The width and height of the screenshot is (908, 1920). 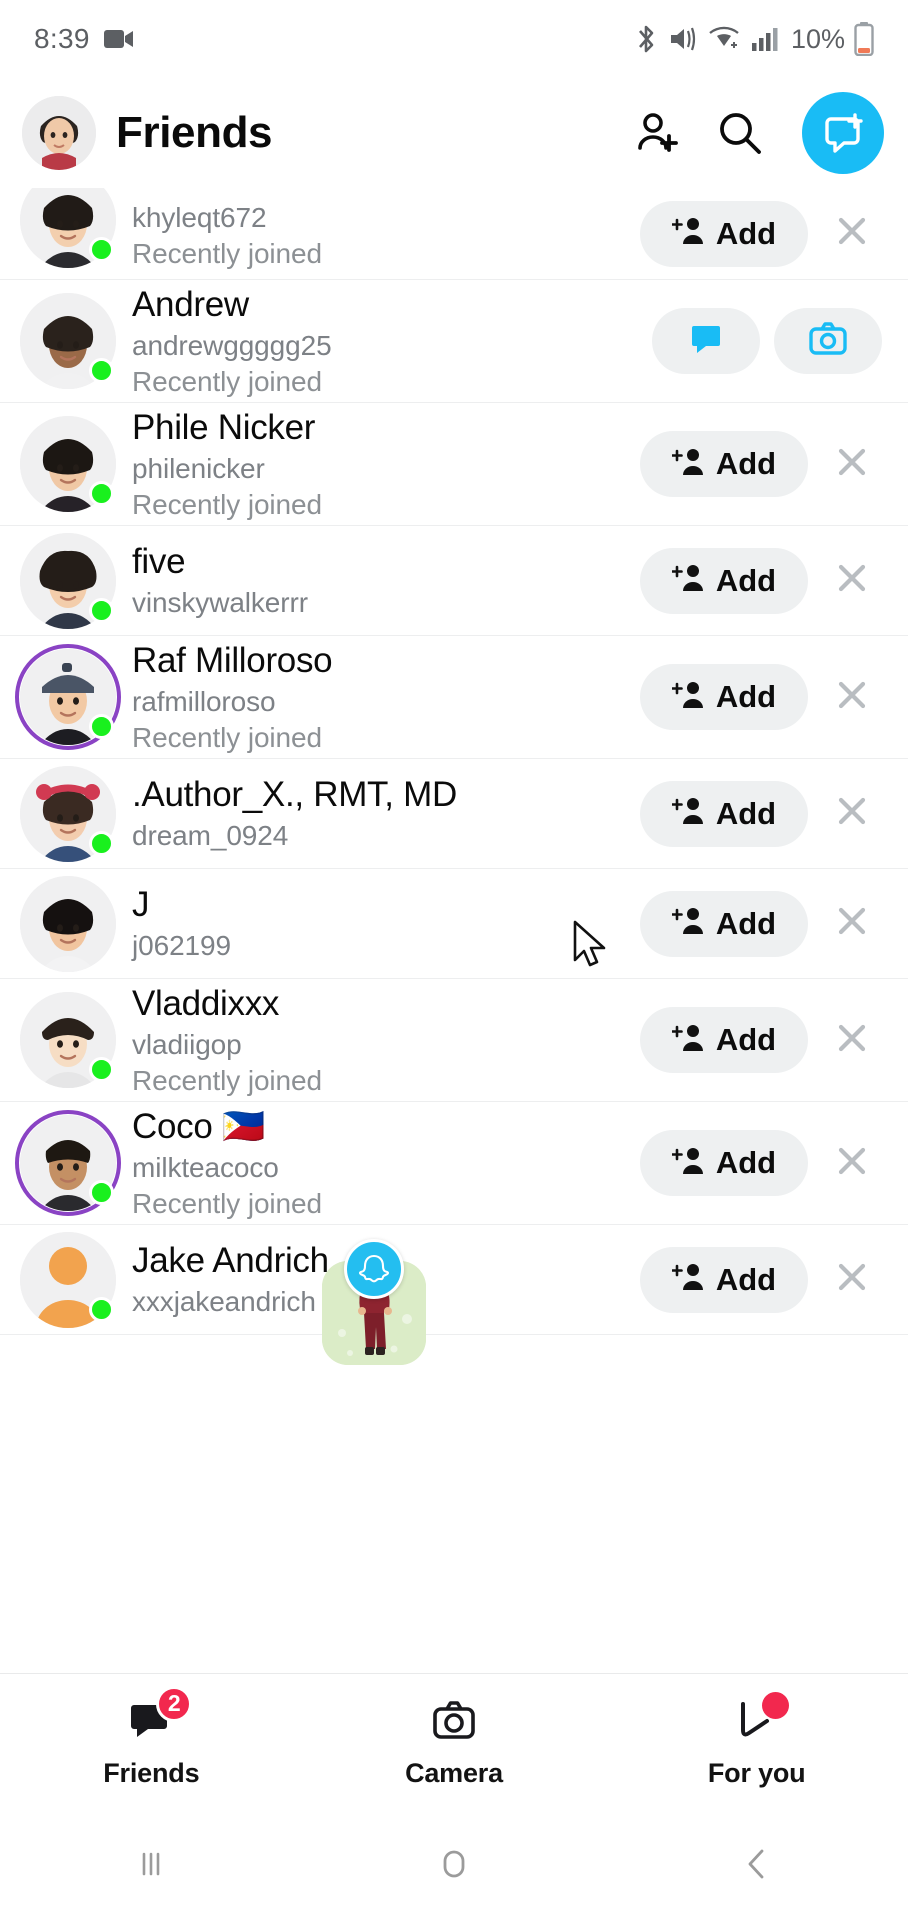 I want to click on friend-username: xxxjakeandrich, so click(x=224, y=1301).